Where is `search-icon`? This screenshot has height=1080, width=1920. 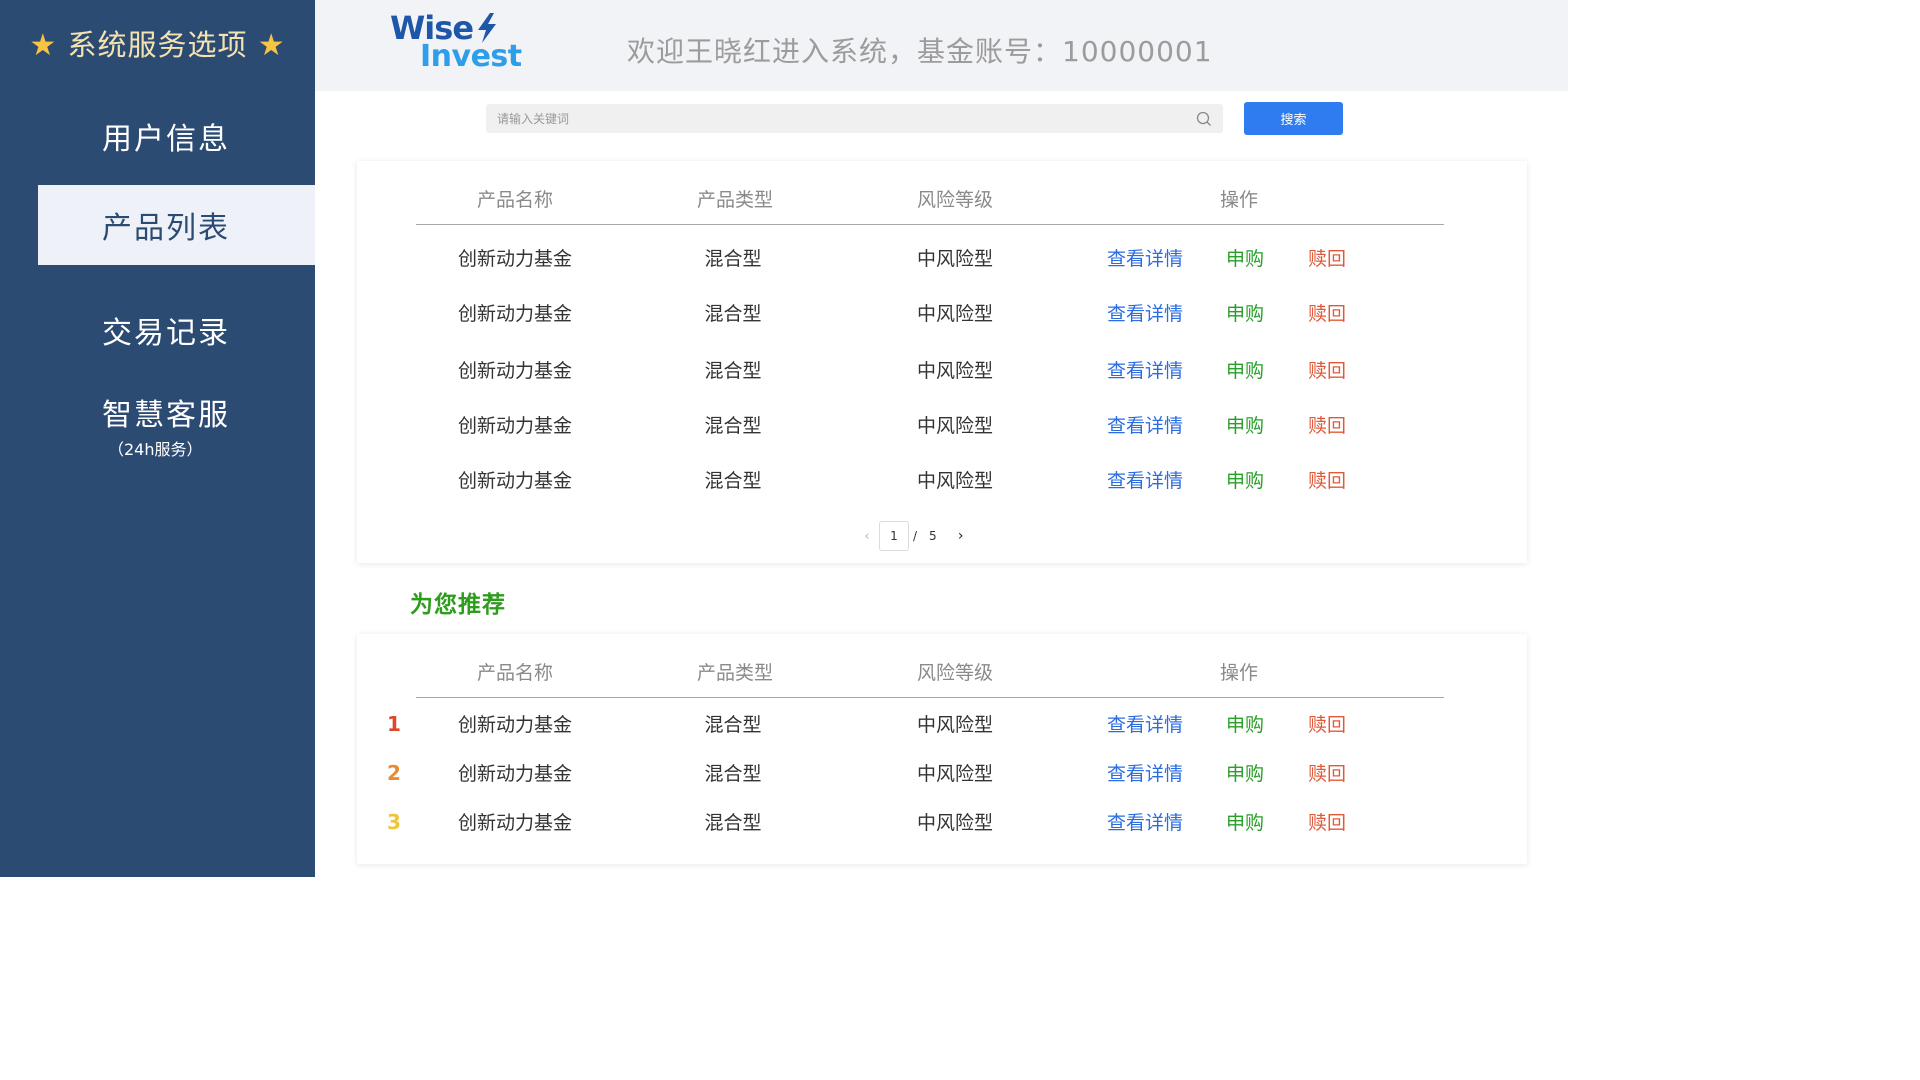
search-icon is located at coordinates (1204, 119).